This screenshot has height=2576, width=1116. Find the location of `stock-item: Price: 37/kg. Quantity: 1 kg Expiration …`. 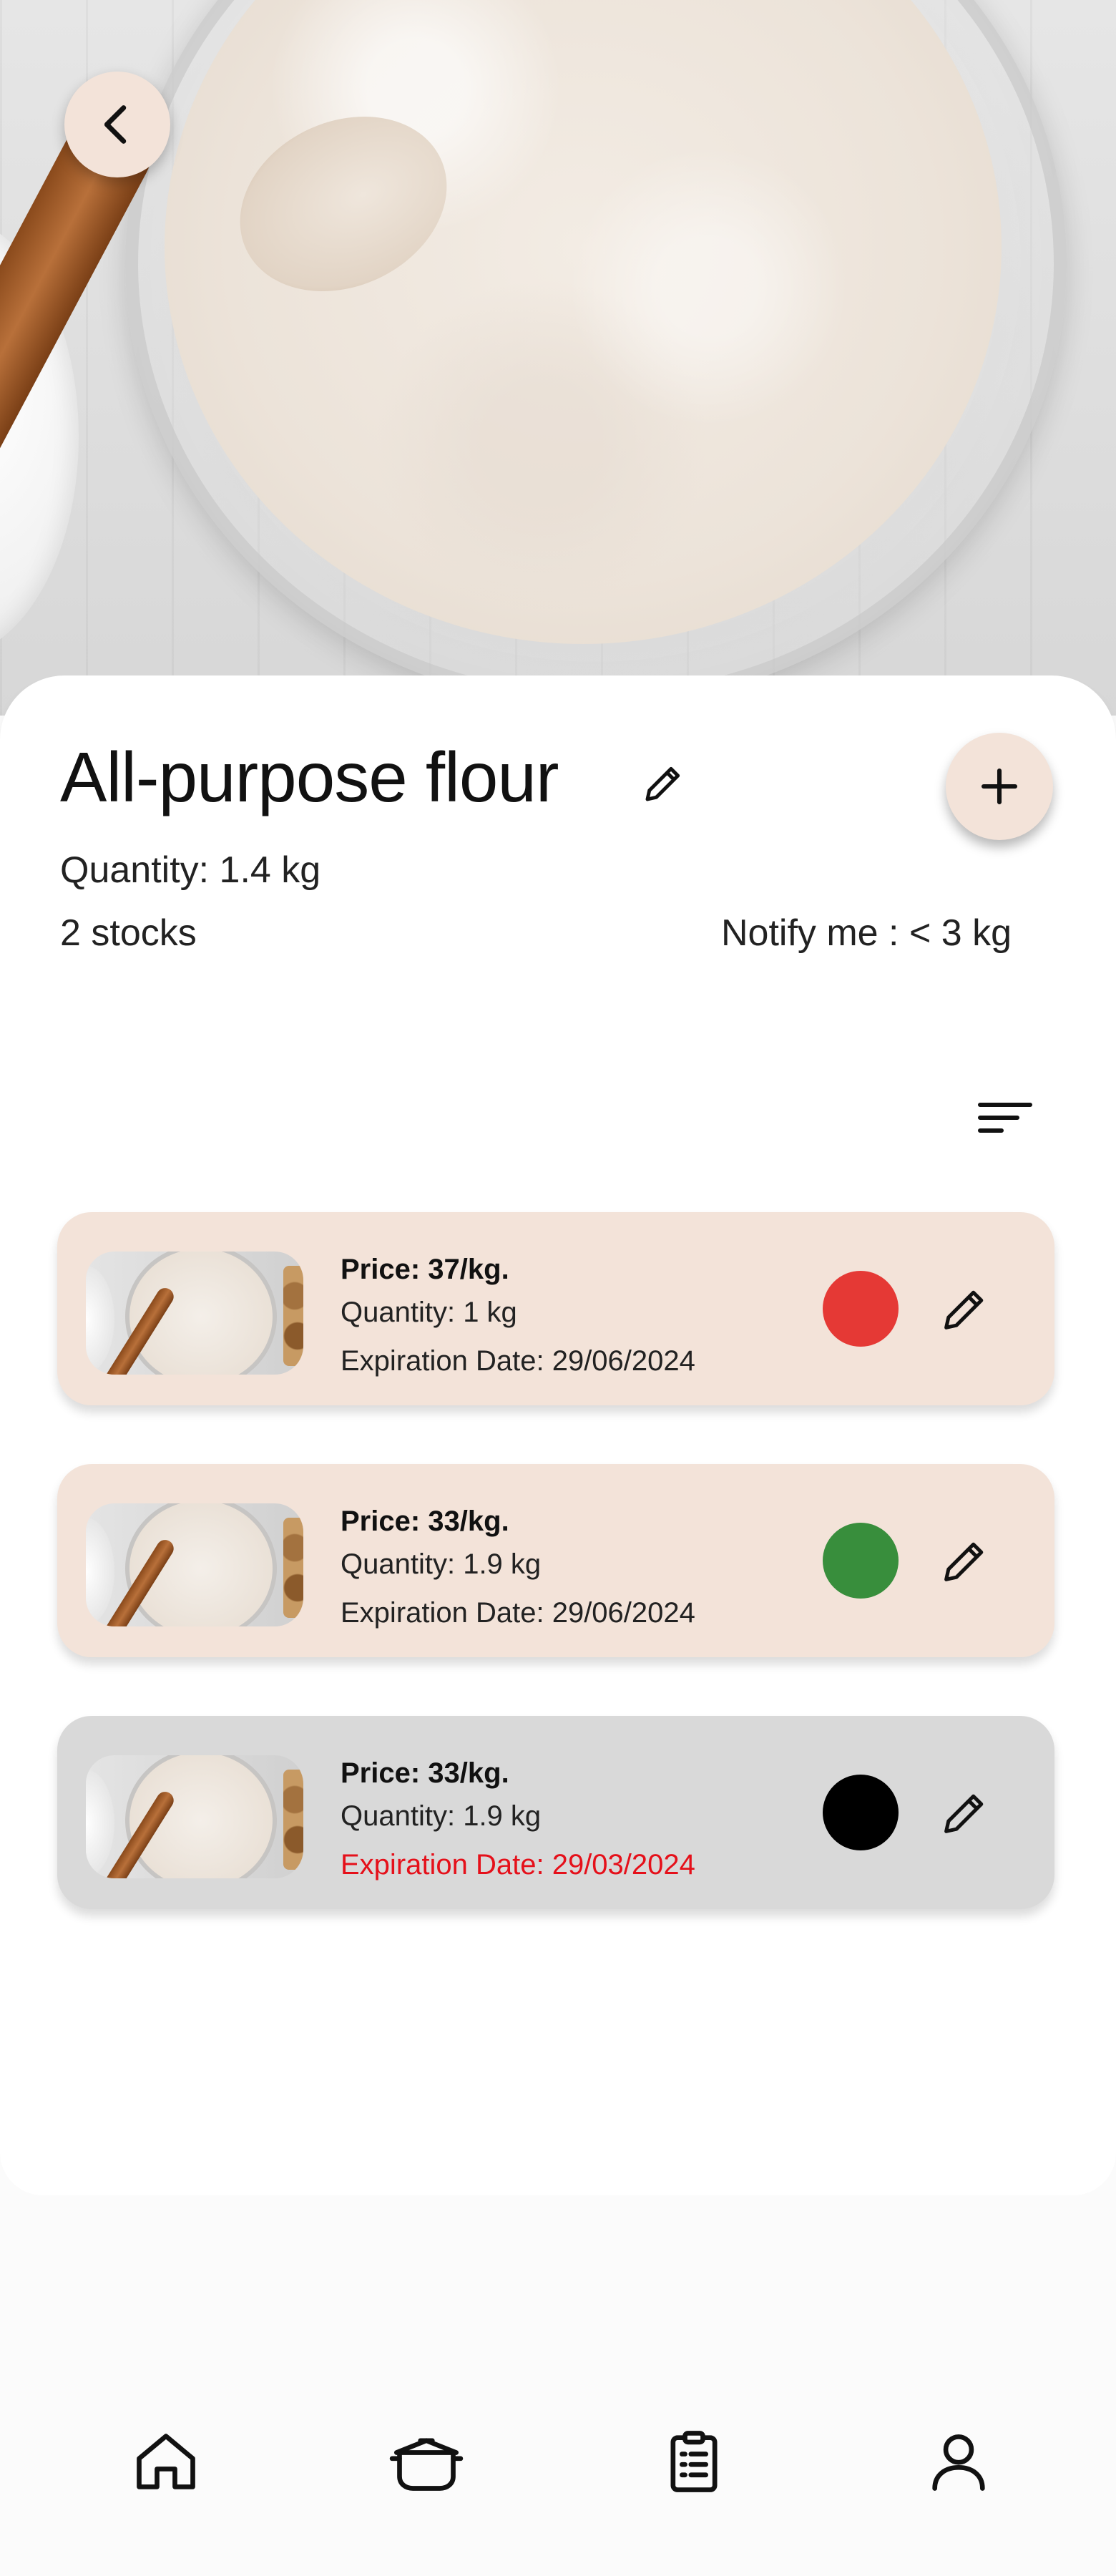

stock-item: Price: 37/kg. Quantity: 1 kg Expiration … is located at coordinates (555, 1308).